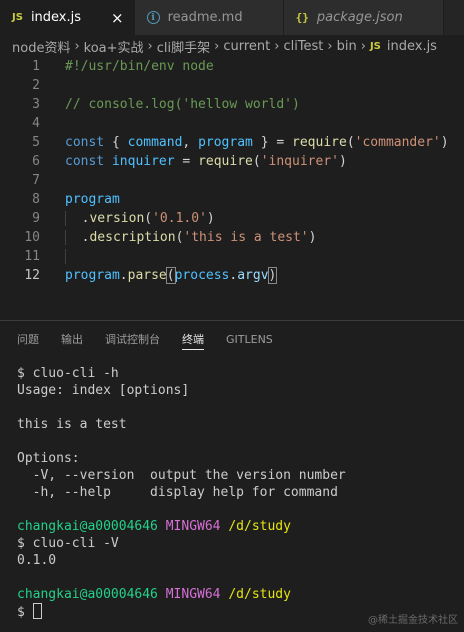 The height and width of the screenshot is (632, 464). Describe the element at coordinates (249, 339) in the screenshot. I see `tab-gitlens: GITLENS` at that location.